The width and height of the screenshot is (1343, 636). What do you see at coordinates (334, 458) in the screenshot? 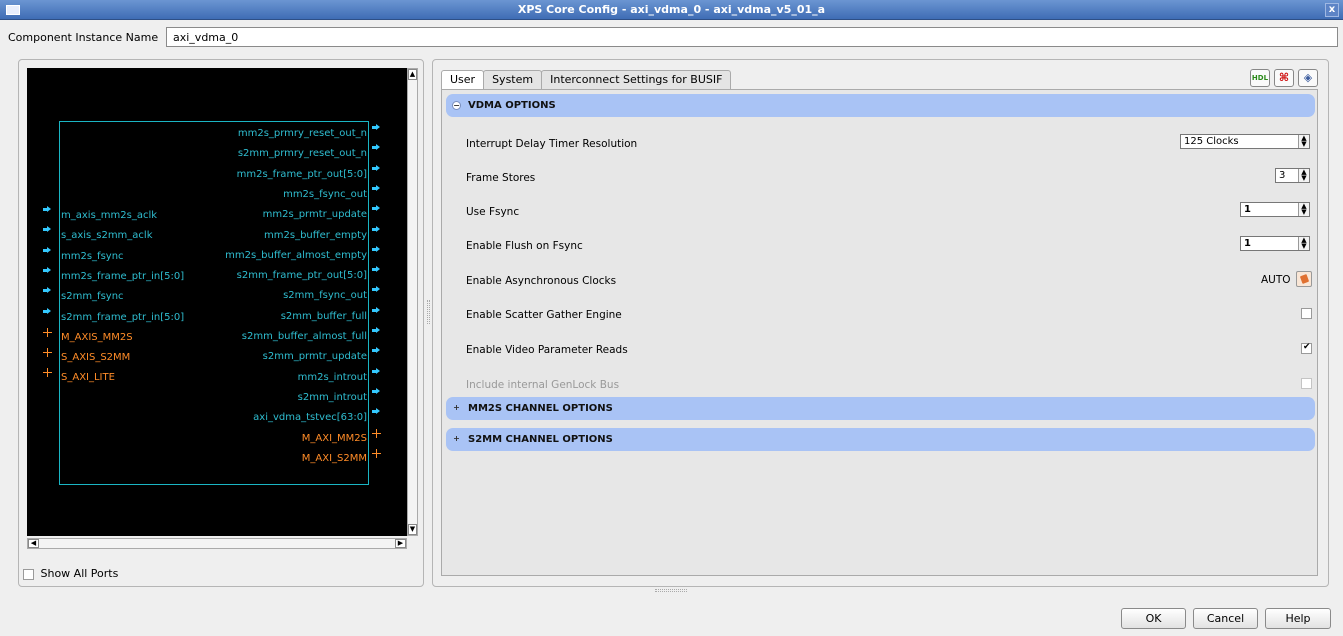
I see `port-label-m-axi-s2mm: M_AXI_S2MM` at bounding box center [334, 458].